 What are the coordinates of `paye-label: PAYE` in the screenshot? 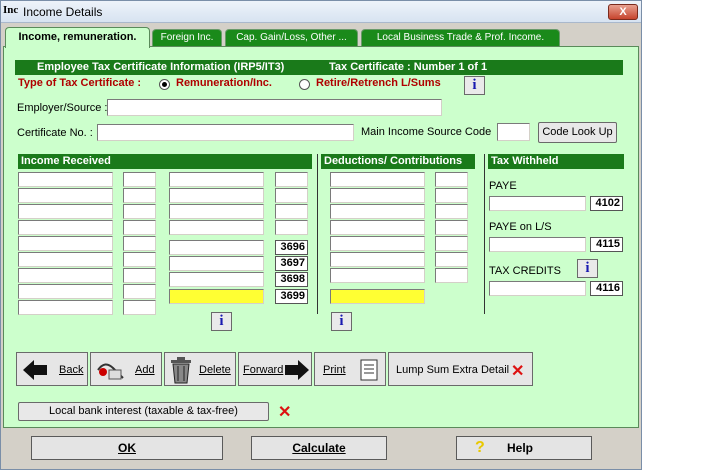 It's located at (503, 186).